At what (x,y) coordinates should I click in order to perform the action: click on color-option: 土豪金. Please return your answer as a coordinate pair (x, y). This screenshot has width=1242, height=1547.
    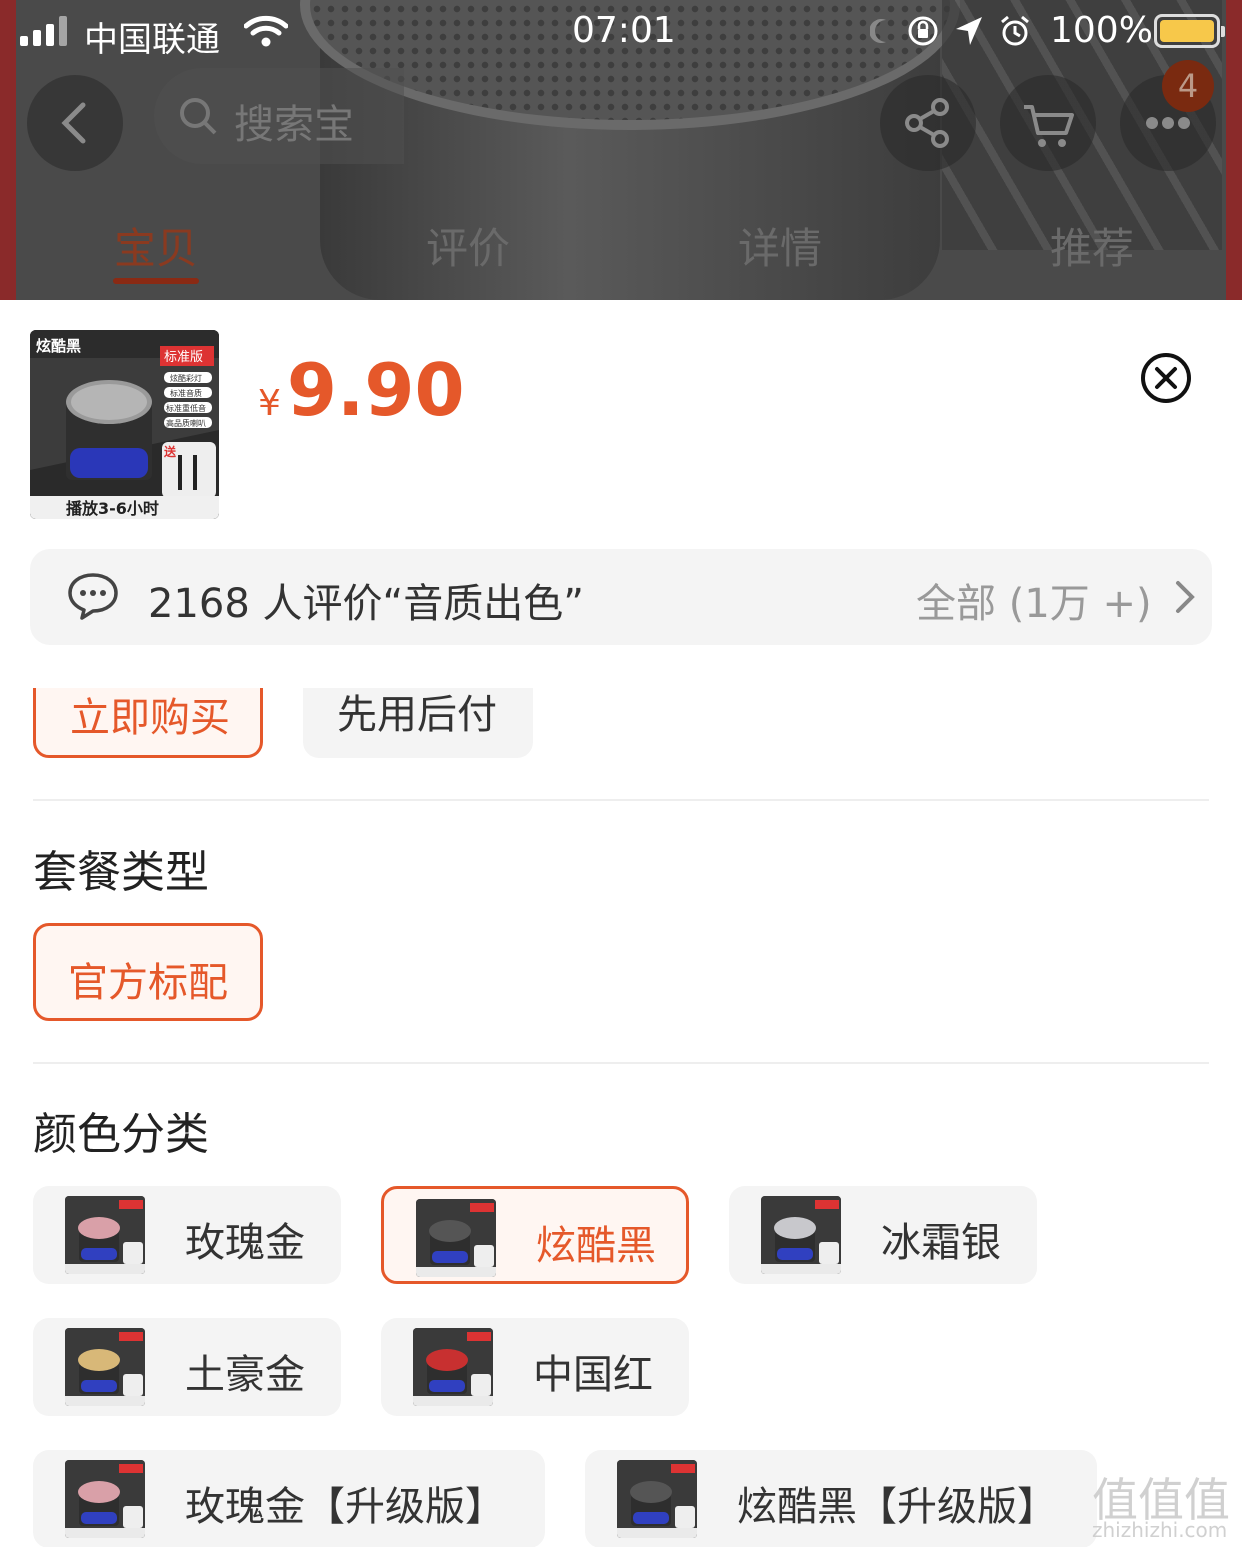
    Looking at the image, I should click on (187, 1367).